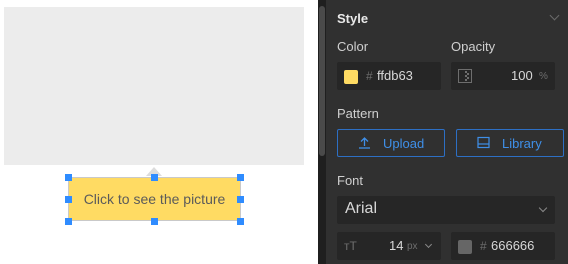 The width and height of the screenshot is (568, 264). Describe the element at coordinates (68, 177) in the screenshot. I see `resize-handle-top-left` at that location.